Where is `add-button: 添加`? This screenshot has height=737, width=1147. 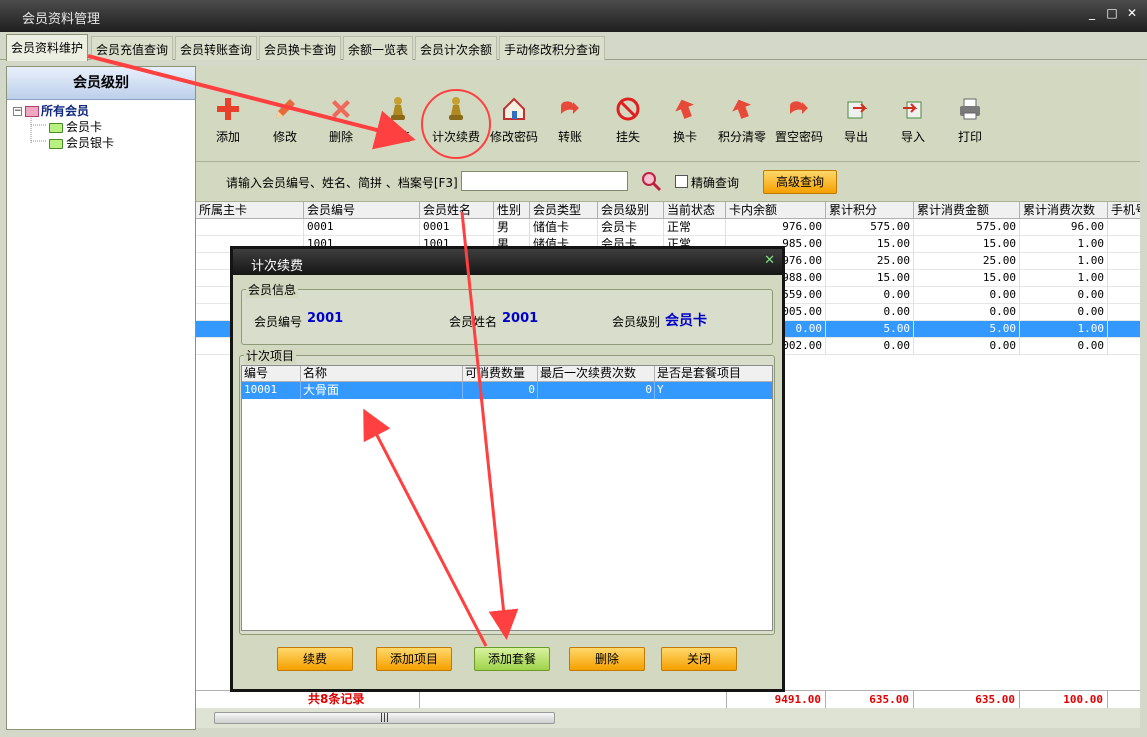
add-button: 添加 is located at coordinates (228, 125).